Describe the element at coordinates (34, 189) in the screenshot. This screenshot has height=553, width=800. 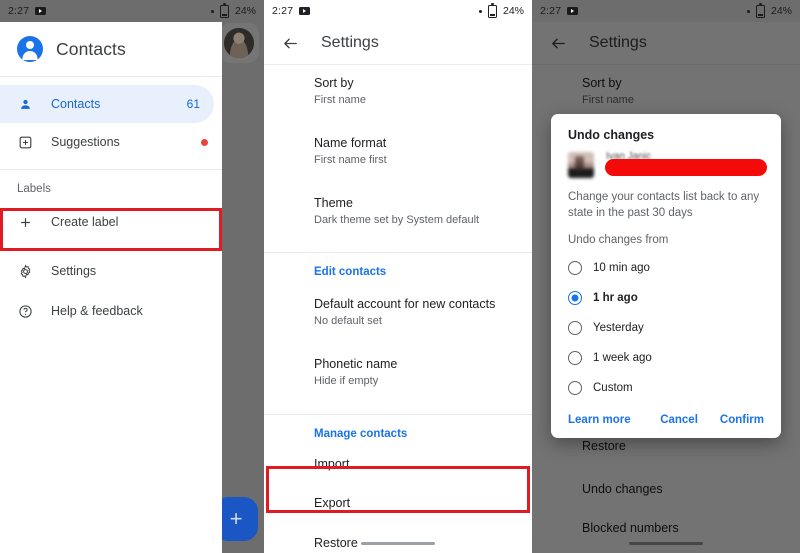
I see `labels-header: Labels` at that location.